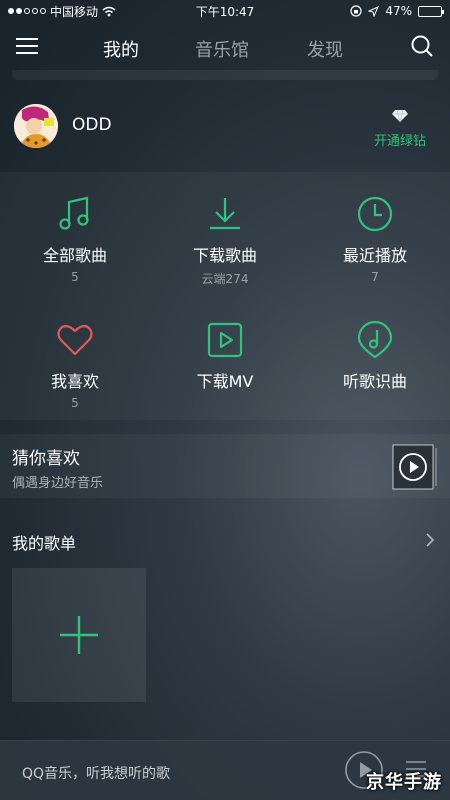  I want to click on status-left: 中国移动, so click(62, 11).